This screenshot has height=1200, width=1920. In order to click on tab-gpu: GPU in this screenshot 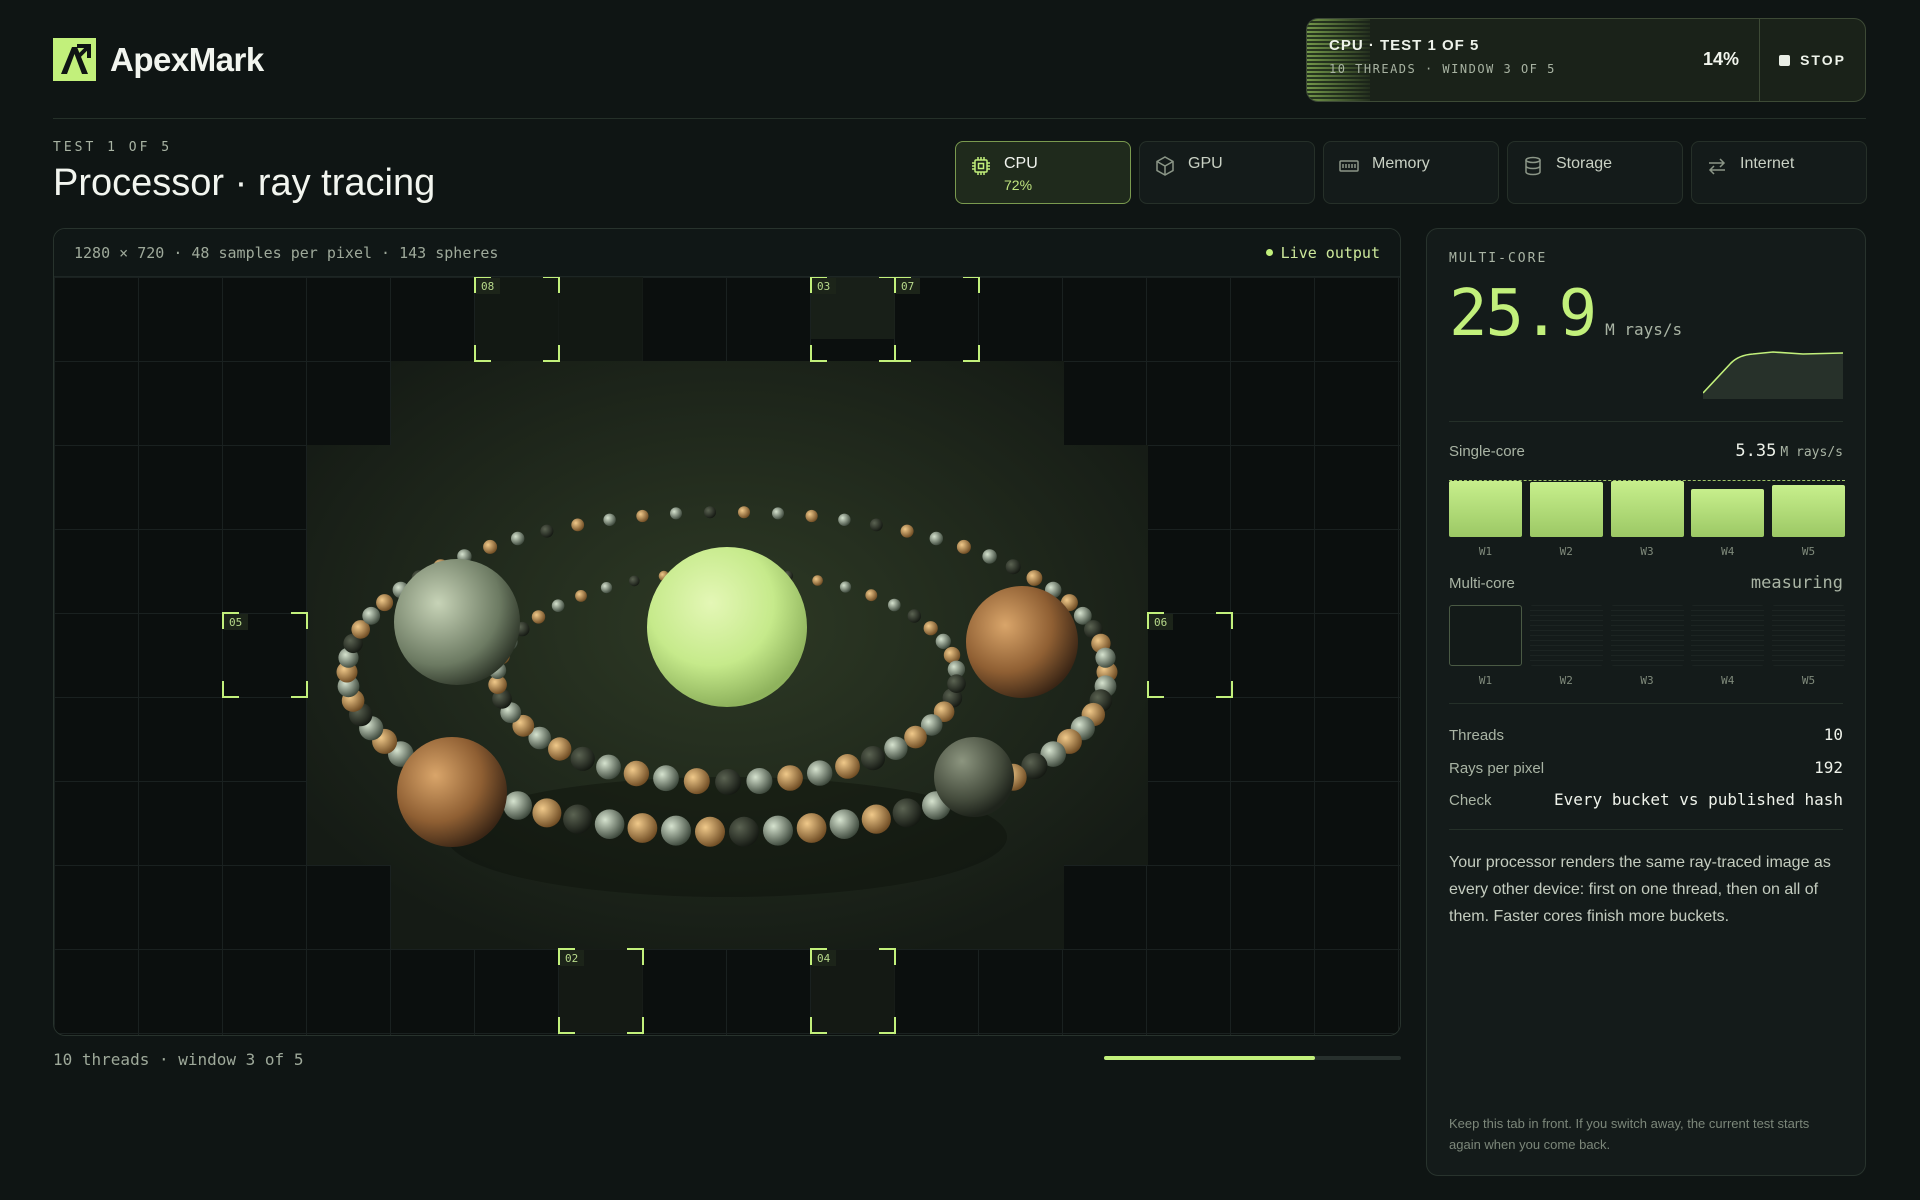, I will do `click(1227, 172)`.